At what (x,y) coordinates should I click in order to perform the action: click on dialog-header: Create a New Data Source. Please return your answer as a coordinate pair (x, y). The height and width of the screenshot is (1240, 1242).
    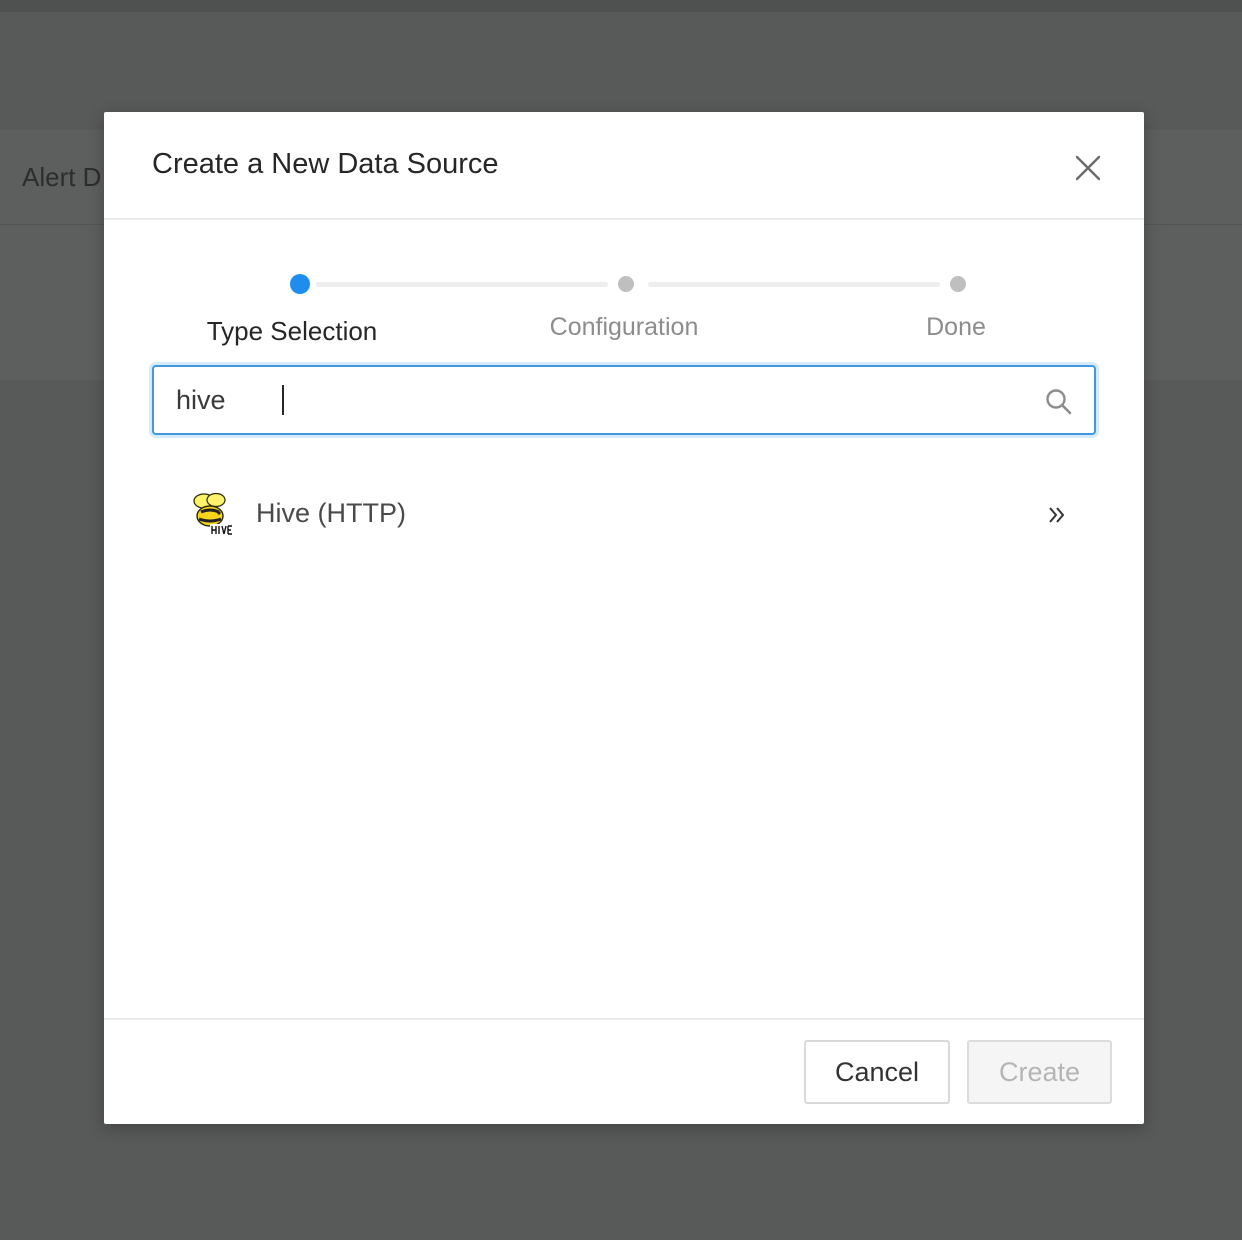
    Looking at the image, I should click on (624, 166).